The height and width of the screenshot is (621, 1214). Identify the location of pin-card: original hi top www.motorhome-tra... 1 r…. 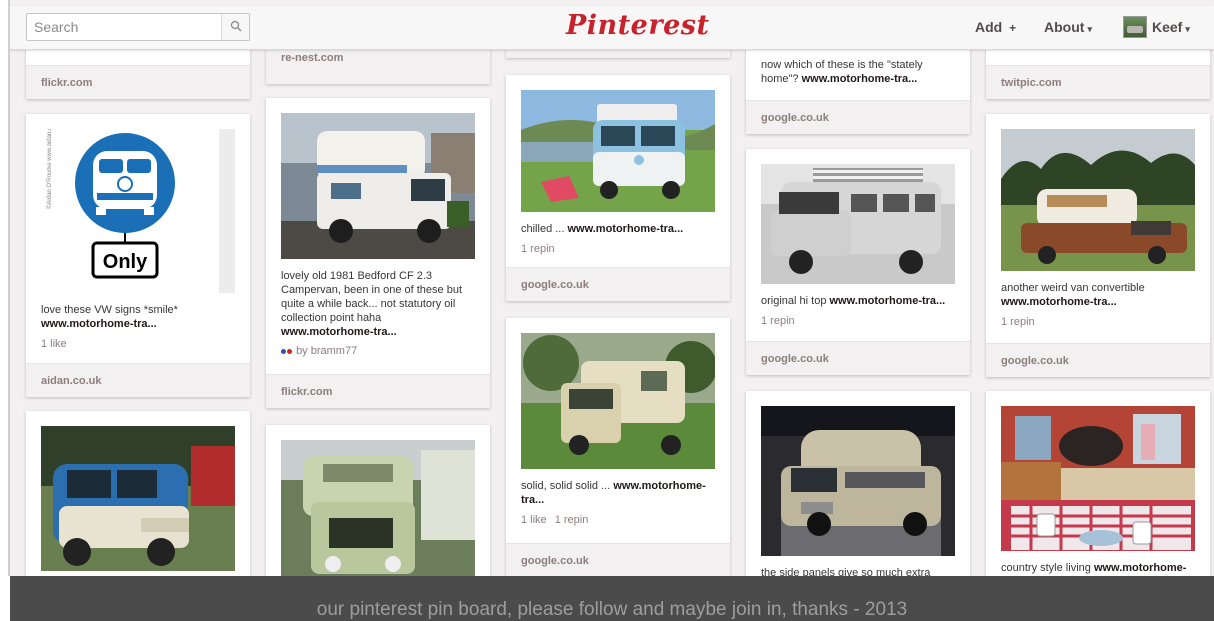
(858, 262).